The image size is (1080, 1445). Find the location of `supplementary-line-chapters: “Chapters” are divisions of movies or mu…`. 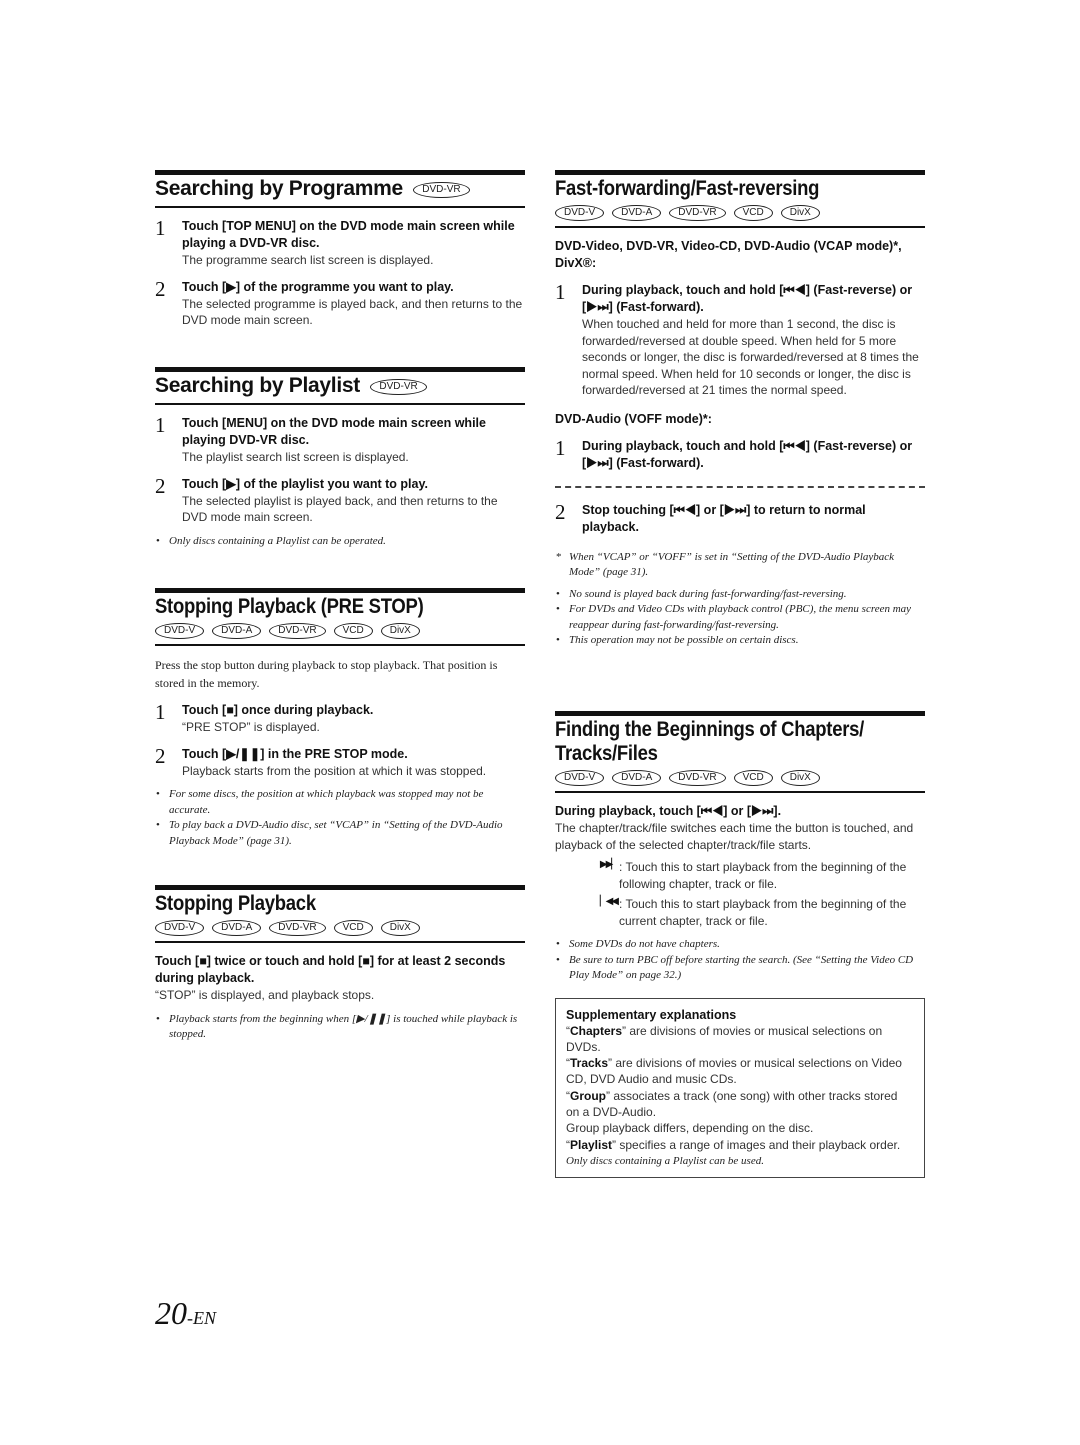

supplementary-line-chapters: “Chapters” are divisions of movies or mu… is located at coordinates (724, 1038).